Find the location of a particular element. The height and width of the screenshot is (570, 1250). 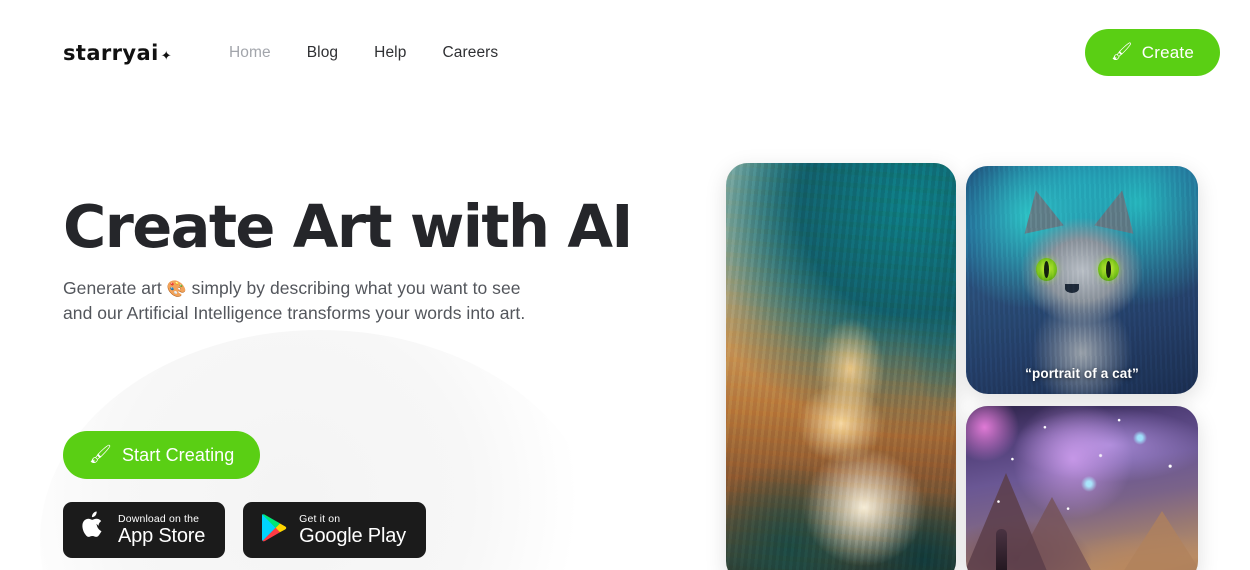

cat-ear-right is located at coordinates (1118, 210).